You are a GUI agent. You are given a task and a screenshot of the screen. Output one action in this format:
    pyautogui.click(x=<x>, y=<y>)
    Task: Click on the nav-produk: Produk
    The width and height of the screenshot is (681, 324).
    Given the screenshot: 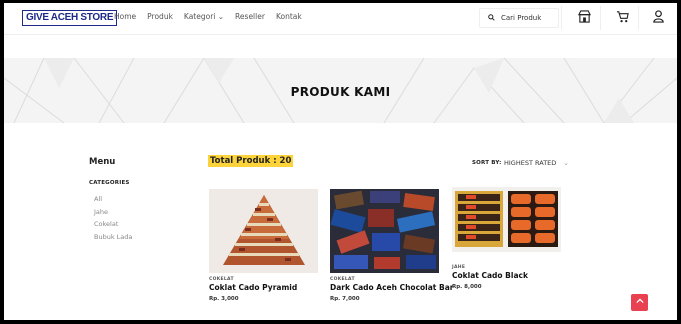 What is the action you would take?
    pyautogui.click(x=160, y=16)
    